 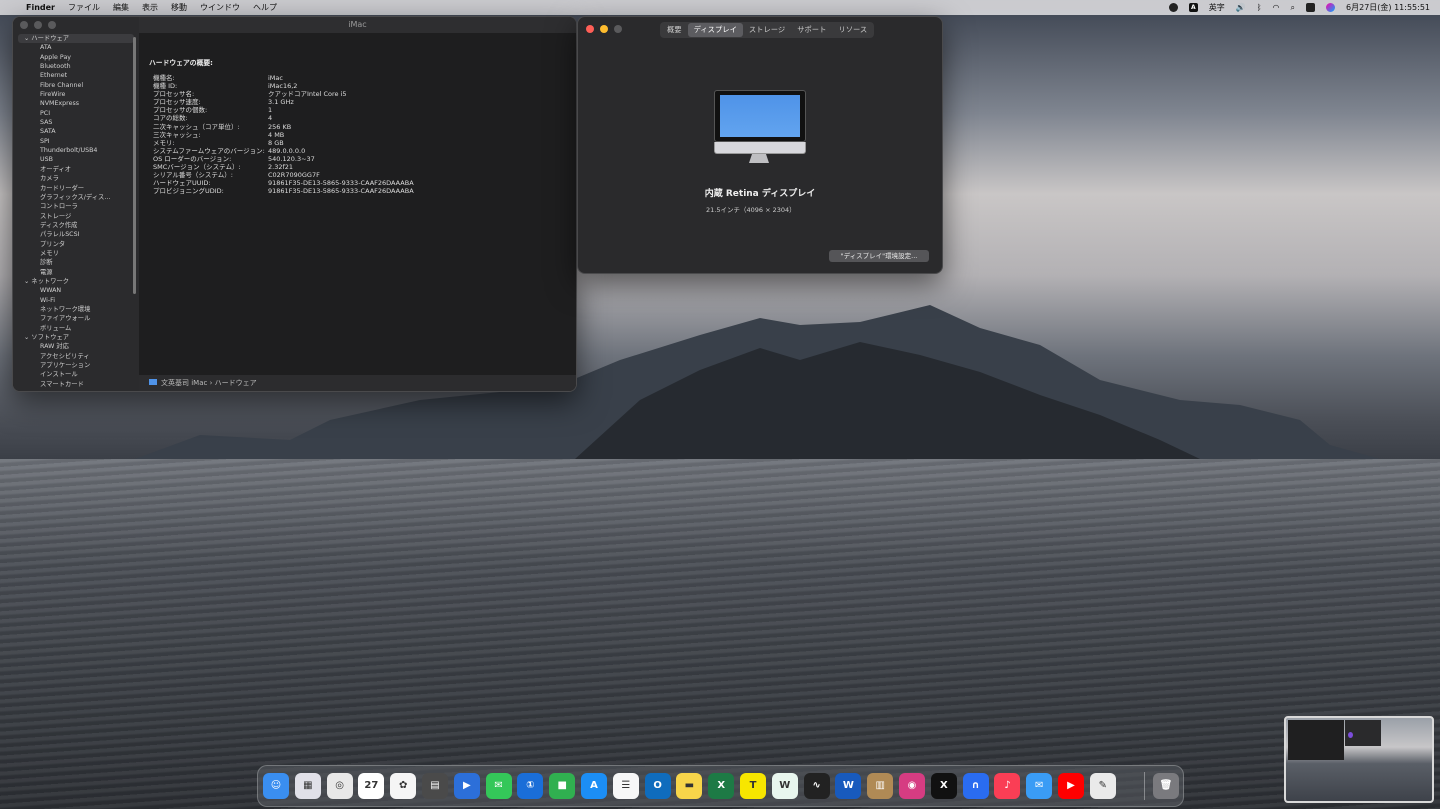 What do you see at coordinates (371, 786) in the screenshot?
I see `dock-app-calendar-icon: 27` at bounding box center [371, 786].